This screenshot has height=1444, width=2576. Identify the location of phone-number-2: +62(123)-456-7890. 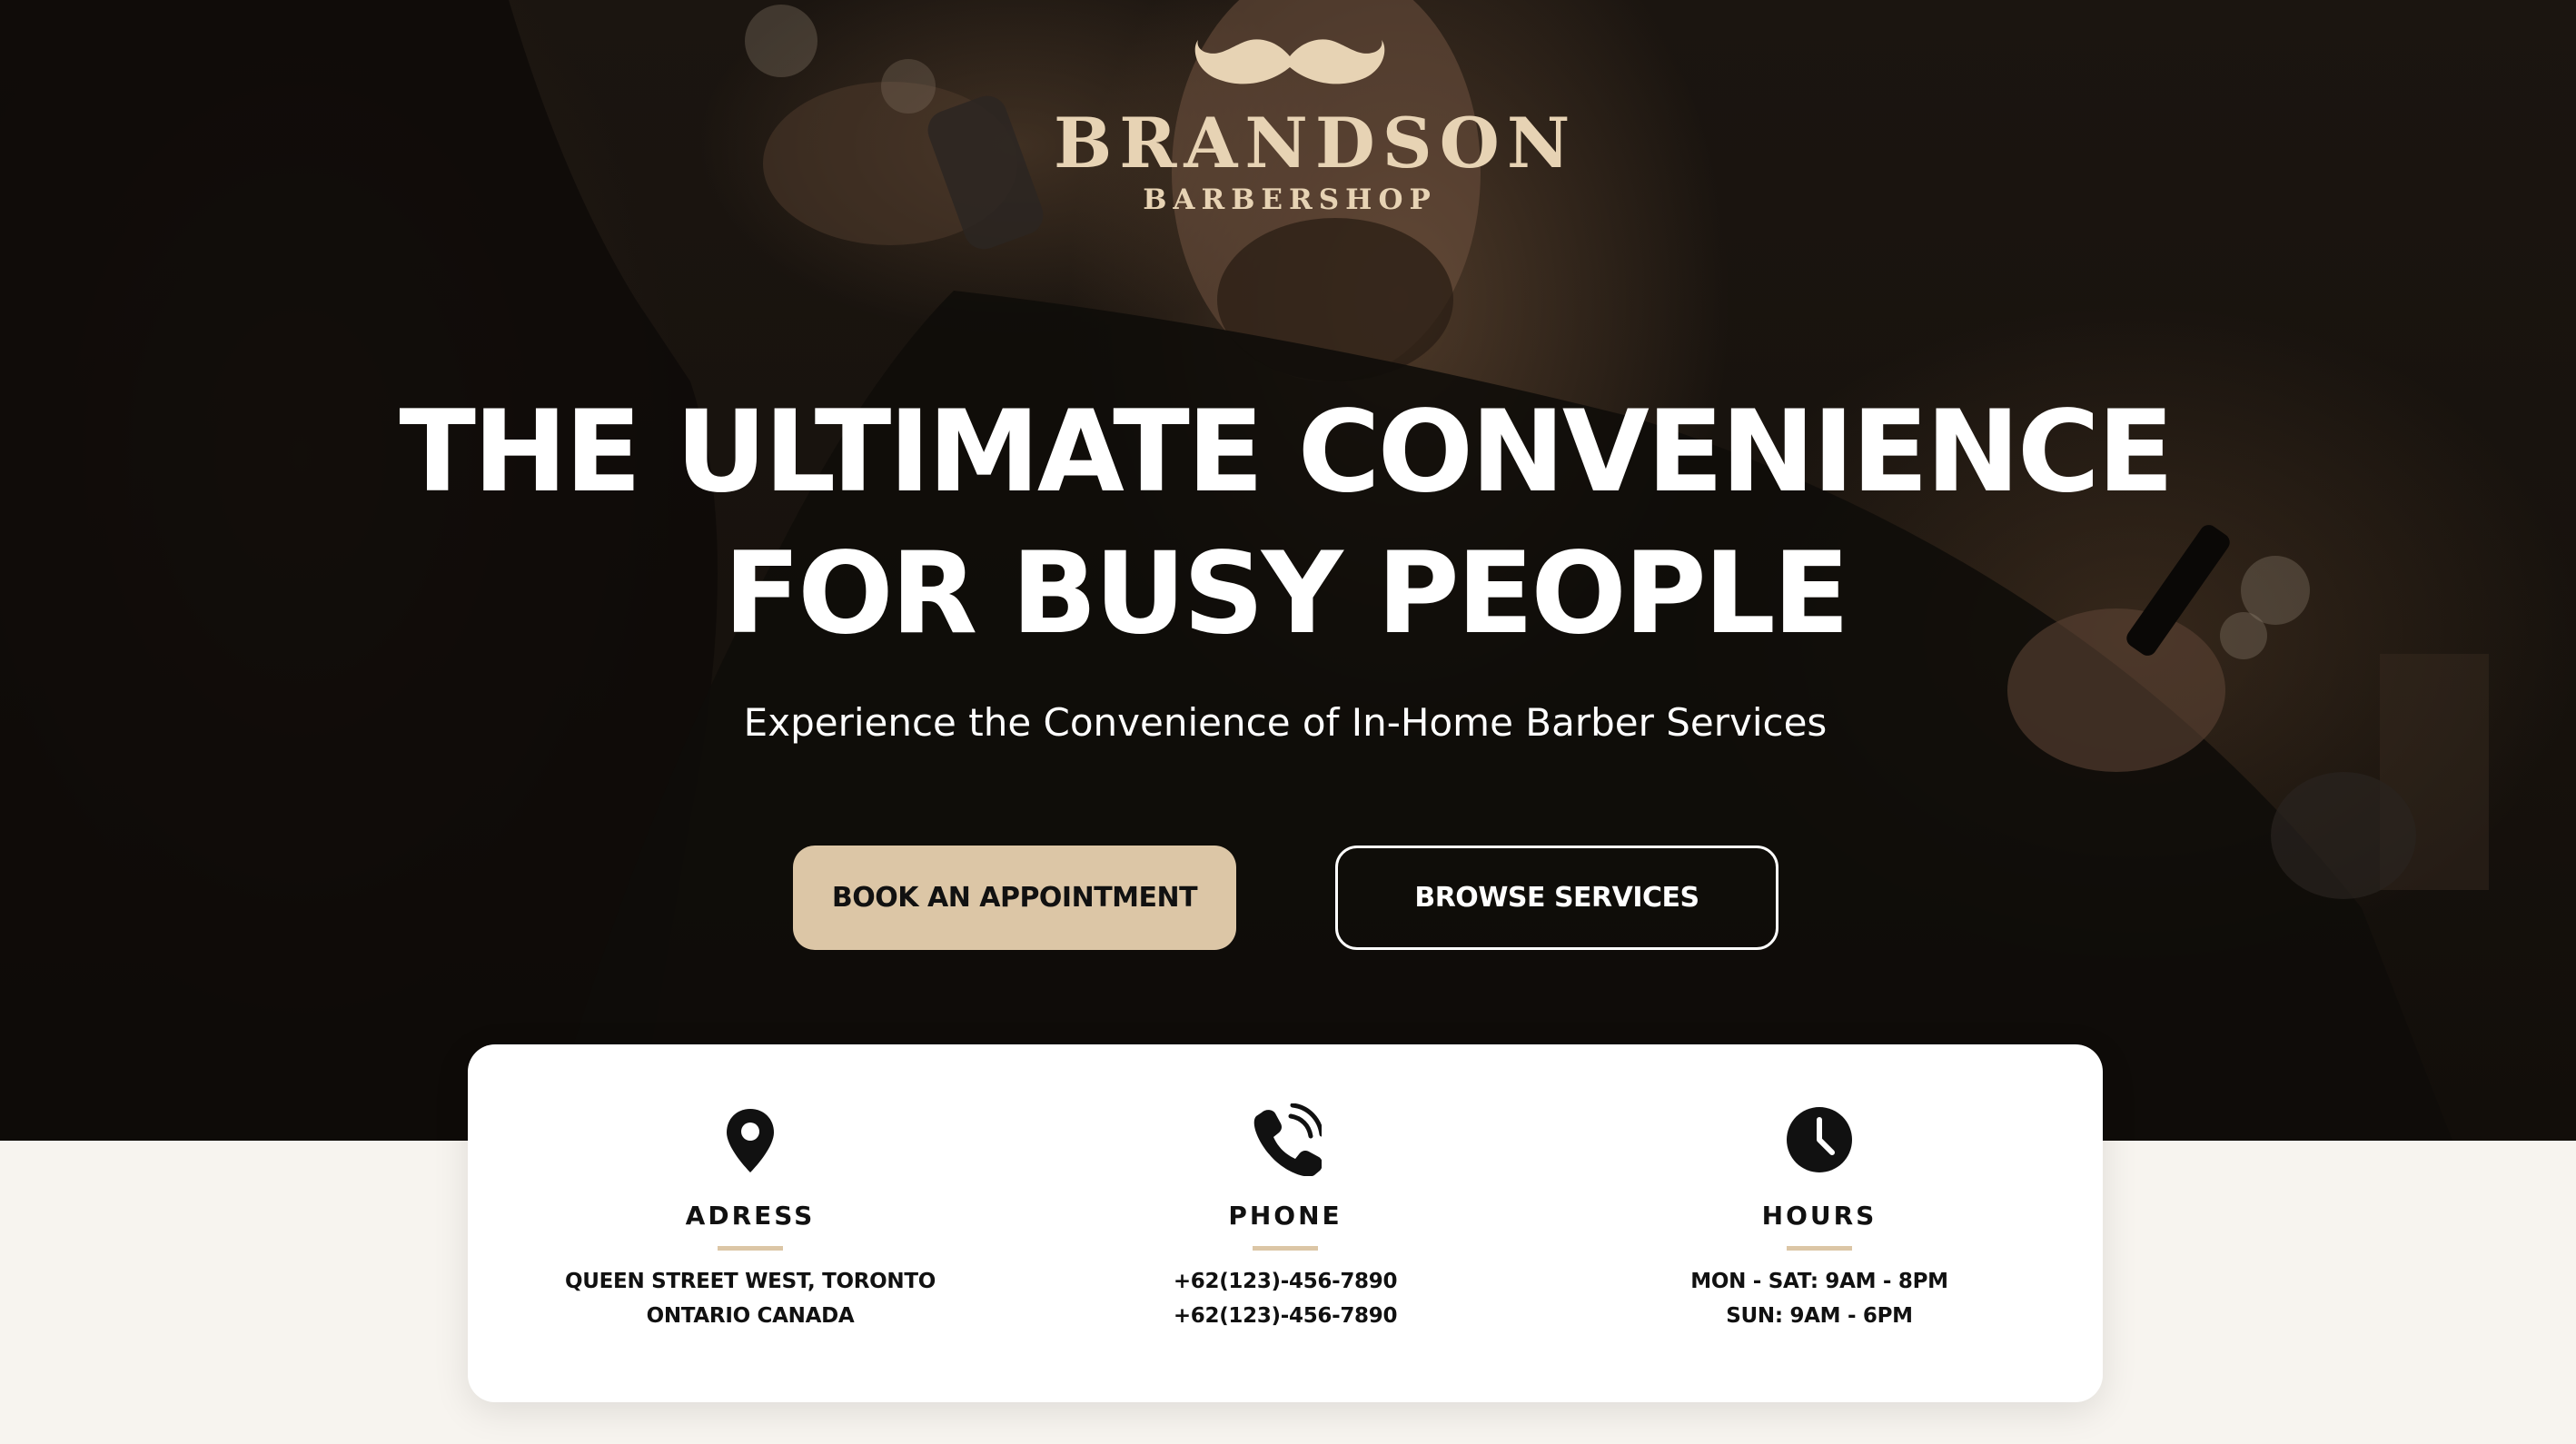
(1285, 1316).